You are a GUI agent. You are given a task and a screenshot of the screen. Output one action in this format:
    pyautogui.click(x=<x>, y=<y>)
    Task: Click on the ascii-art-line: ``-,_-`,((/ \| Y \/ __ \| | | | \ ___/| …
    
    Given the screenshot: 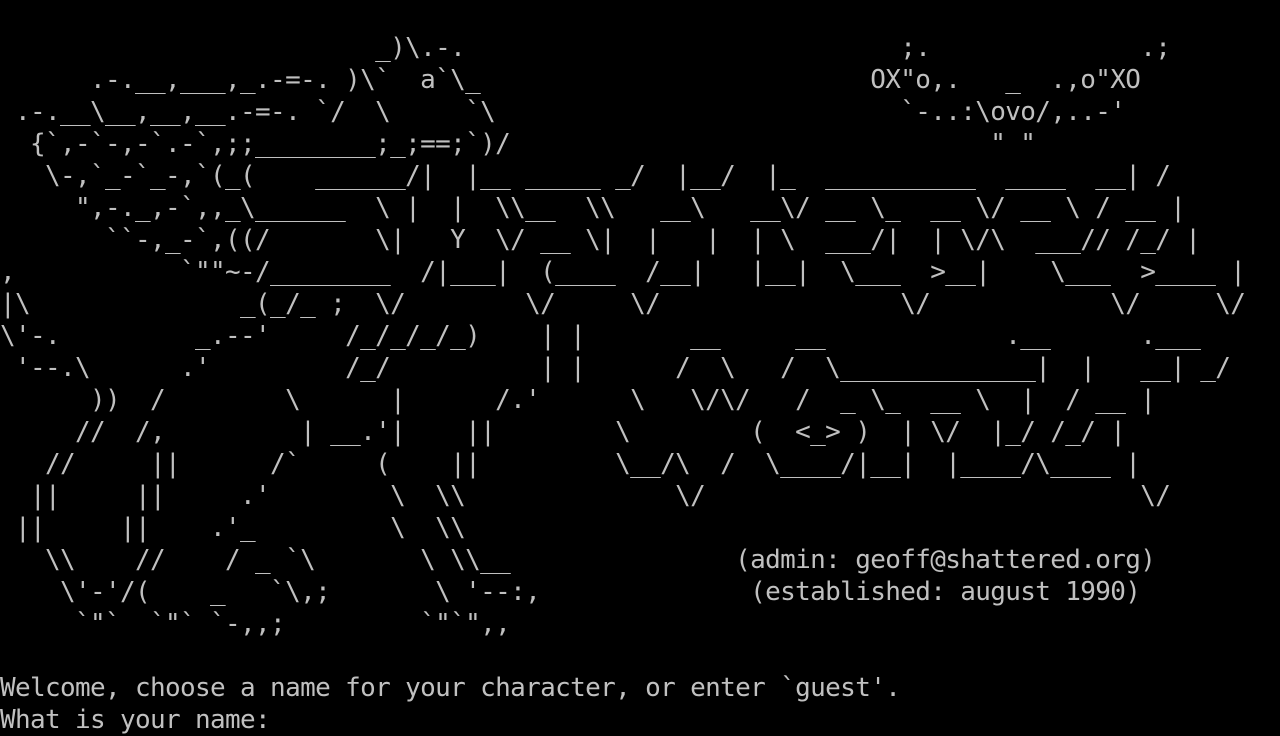 What is the action you would take?
    pyautogui.click(x=600, y=240)
    